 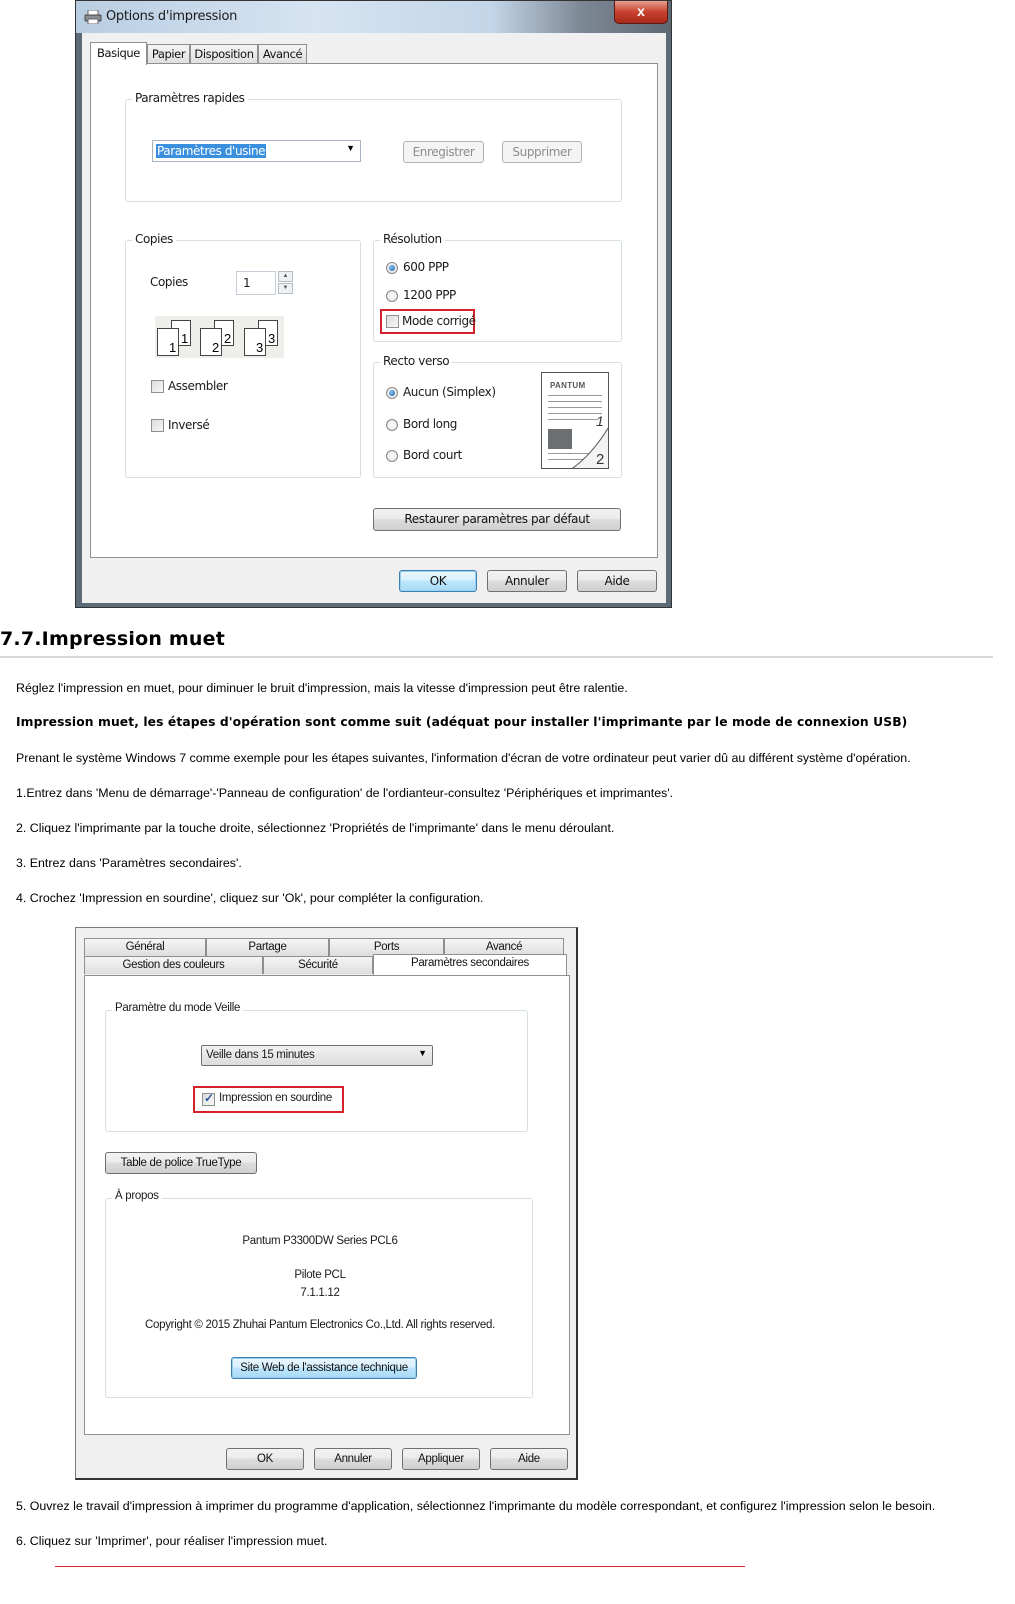 I want to click on tab-avance: Avancé, so click(x=282, y=54).